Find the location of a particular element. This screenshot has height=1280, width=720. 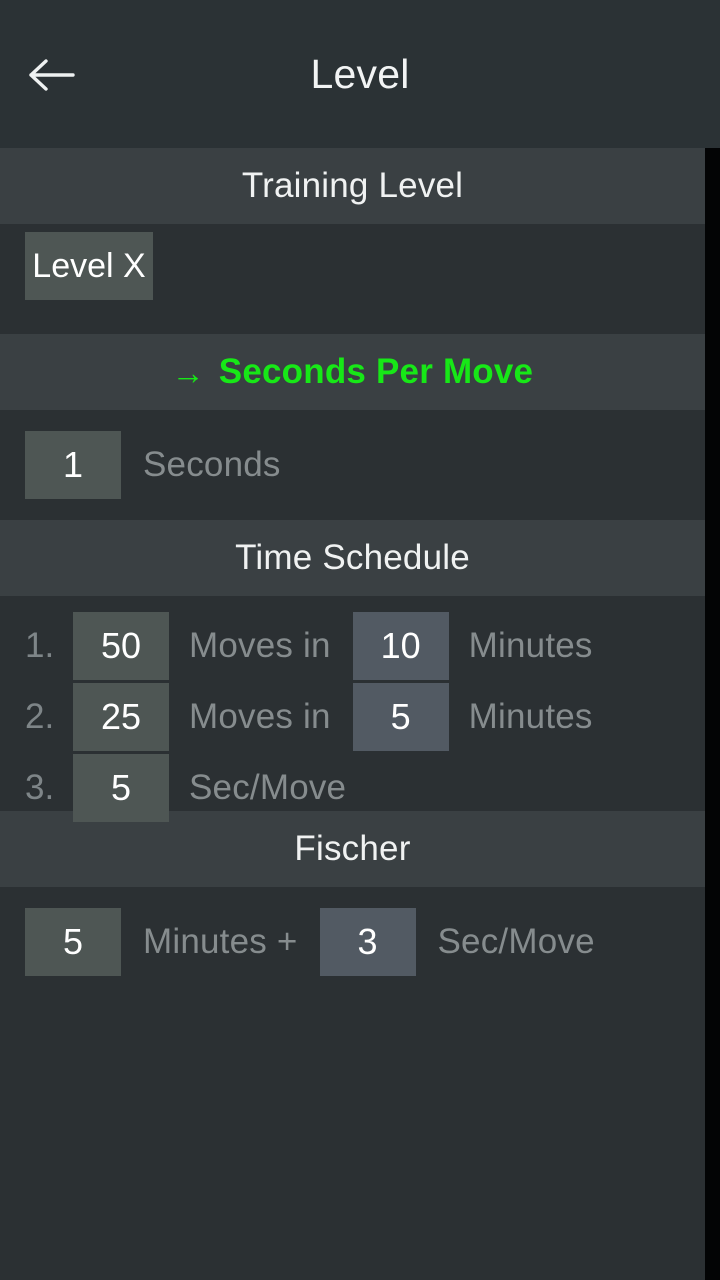

minutes-value-button: 10 is located at coordinates (400, 645).